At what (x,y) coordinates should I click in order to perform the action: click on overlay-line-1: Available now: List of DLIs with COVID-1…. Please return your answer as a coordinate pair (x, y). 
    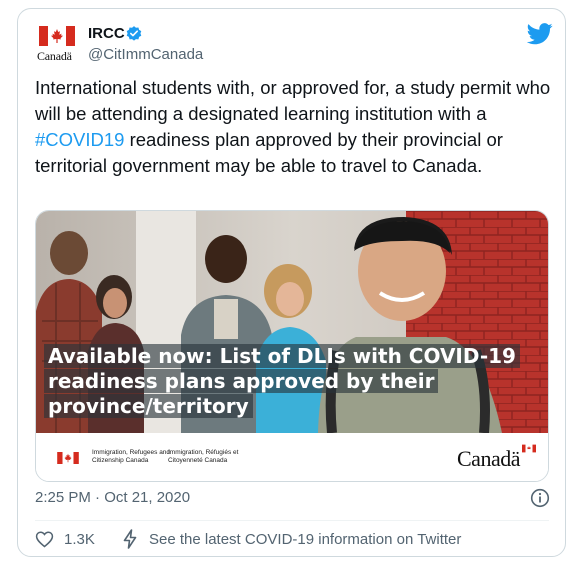
    Looking at the image, I should click on (282, 356).